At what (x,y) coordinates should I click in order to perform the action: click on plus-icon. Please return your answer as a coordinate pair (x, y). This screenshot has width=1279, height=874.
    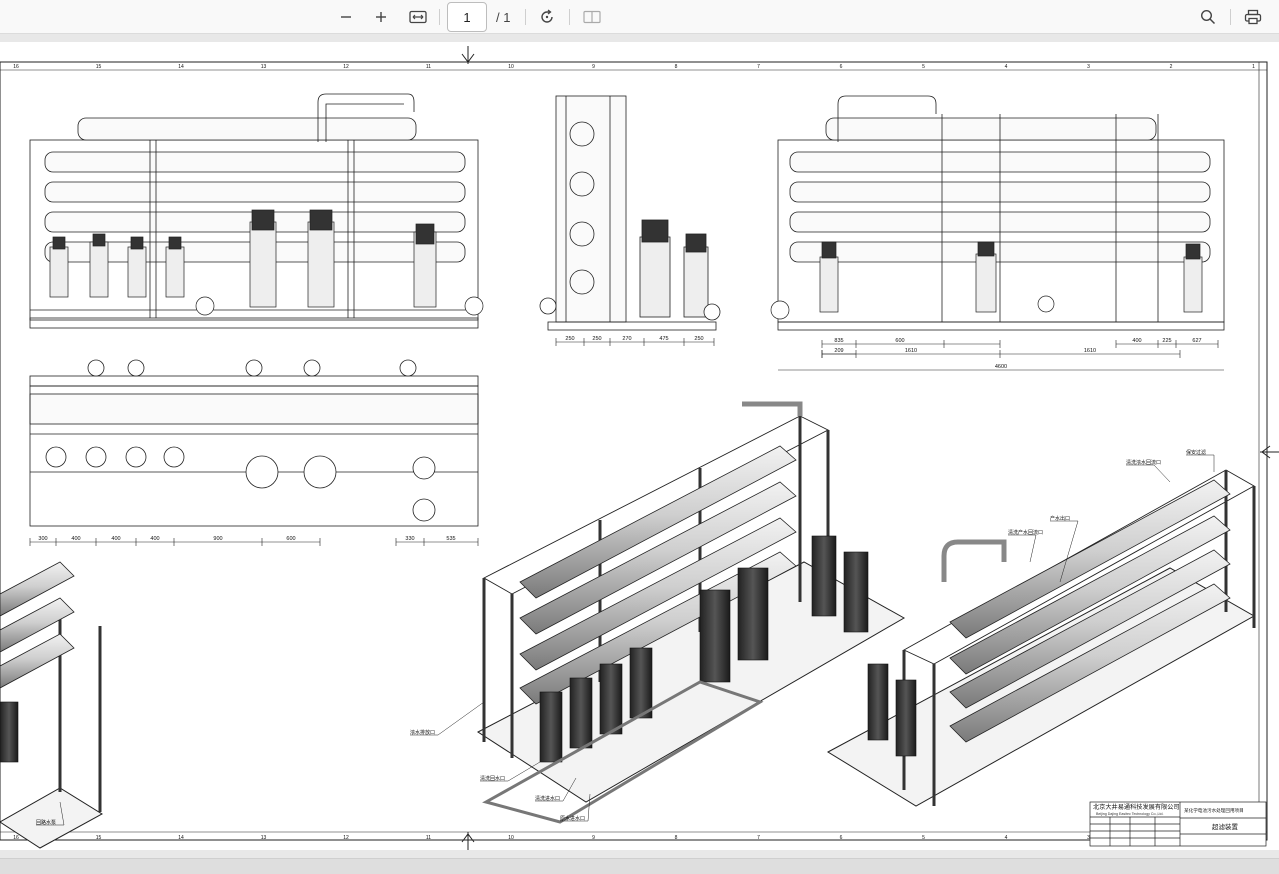
    Looking at the image, I should click on (381, 17).